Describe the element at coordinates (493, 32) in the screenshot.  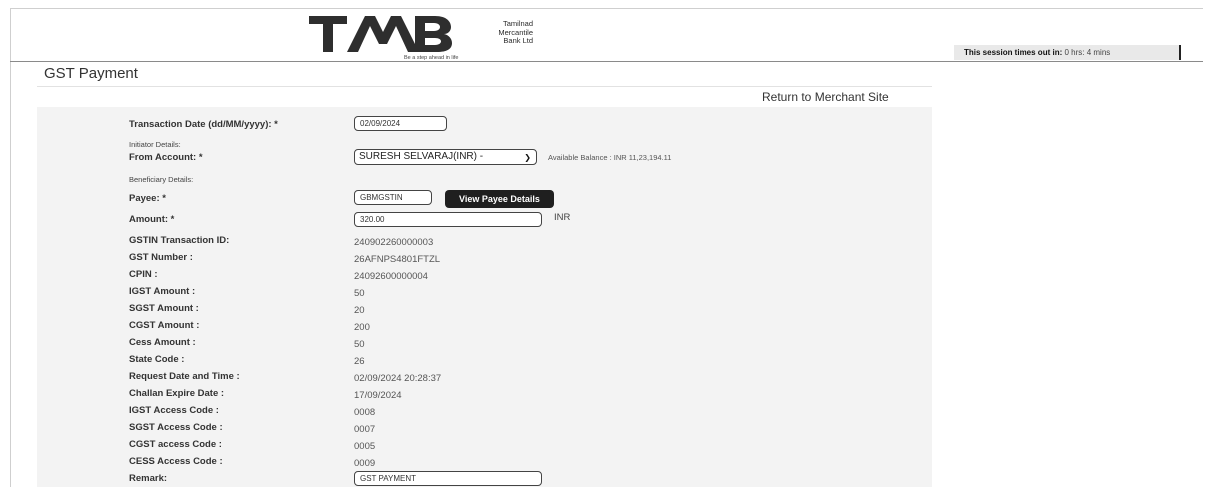
I see `bank-name: Tamilnad Mercantile Bank Ltd` at that location.